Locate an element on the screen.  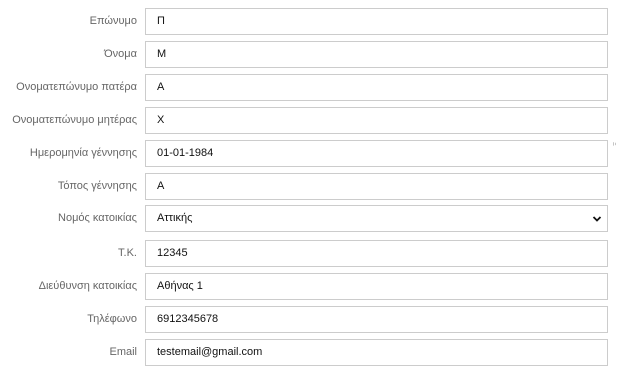
row-phone: Τηλέφωνο 6912345678 is located at coordinates (308, 319).